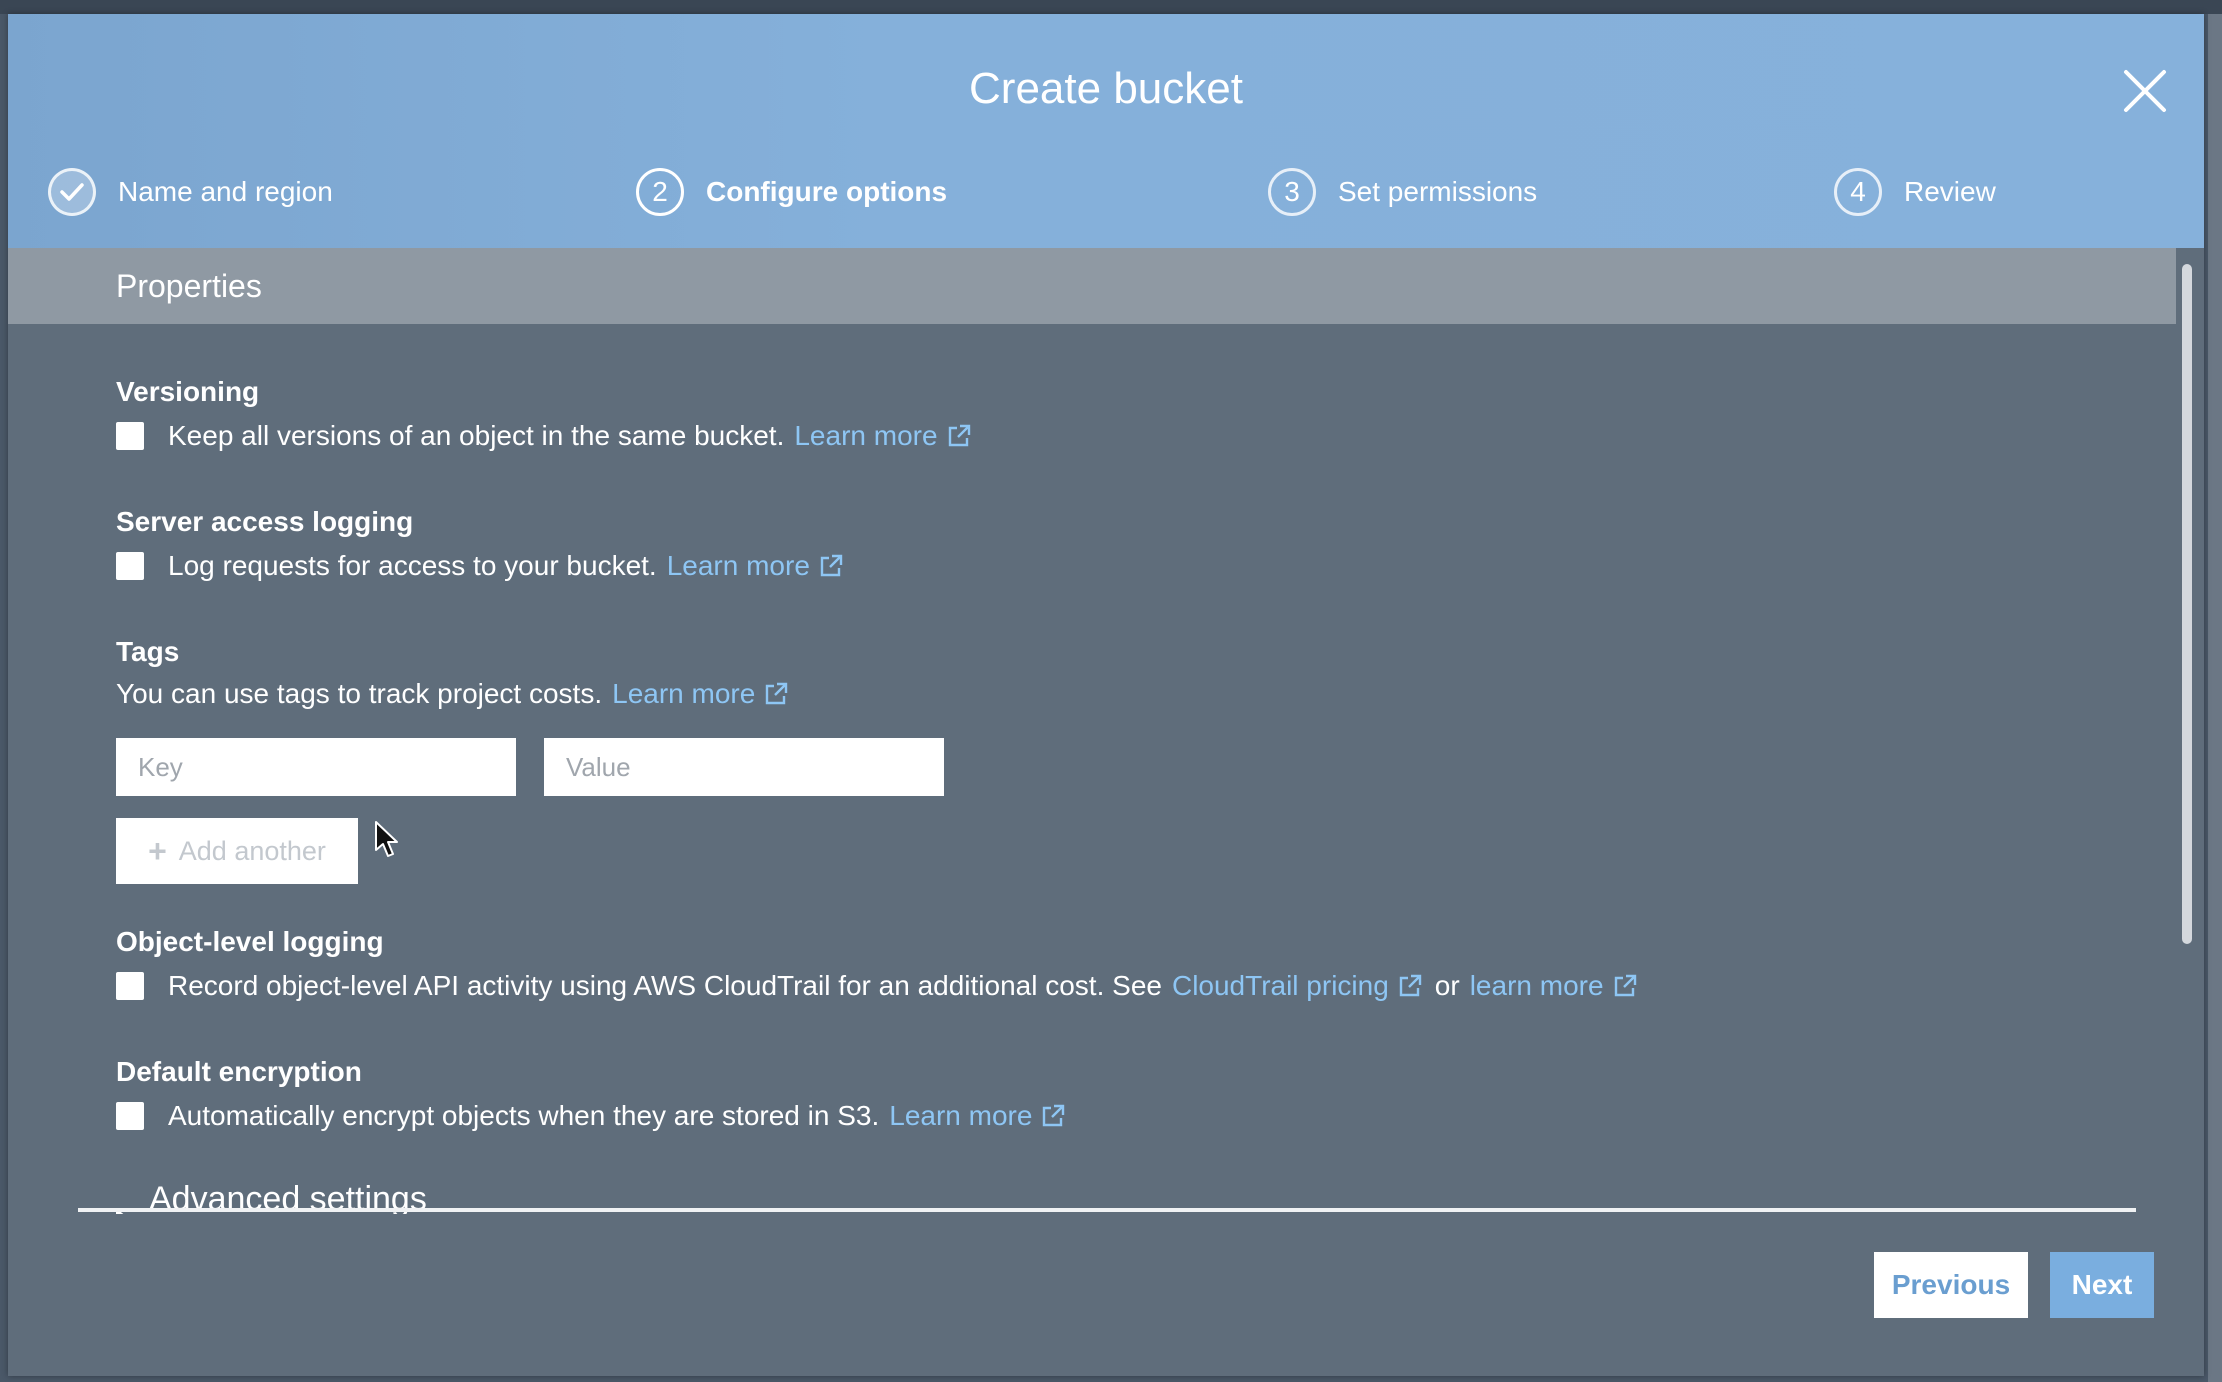 The width and height of the screenshot is (2222, 1382). Describe the element at coordinates (250, 941) in the screenshot. I see `object-level-logging-title: Object-level logging` at that location.